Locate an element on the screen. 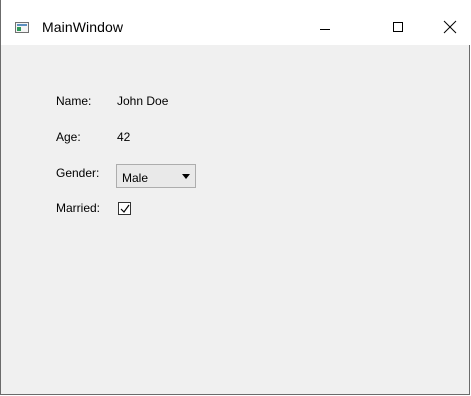 The height and width of the screenshot is (396, 471). gender-label: Gender: is located at coordinates (78, 173).